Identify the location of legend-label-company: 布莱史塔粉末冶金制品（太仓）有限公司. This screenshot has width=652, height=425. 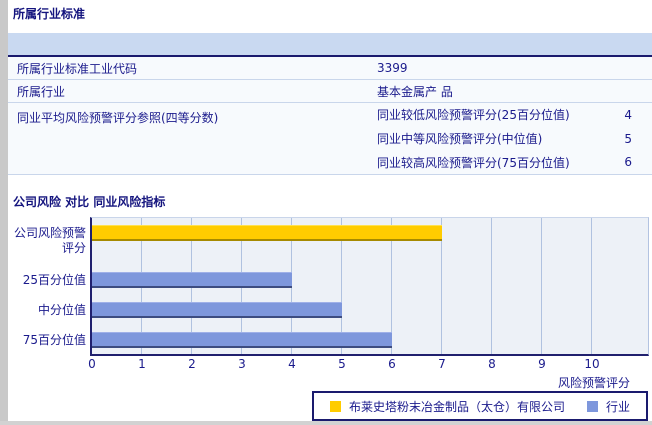
(456, 406).